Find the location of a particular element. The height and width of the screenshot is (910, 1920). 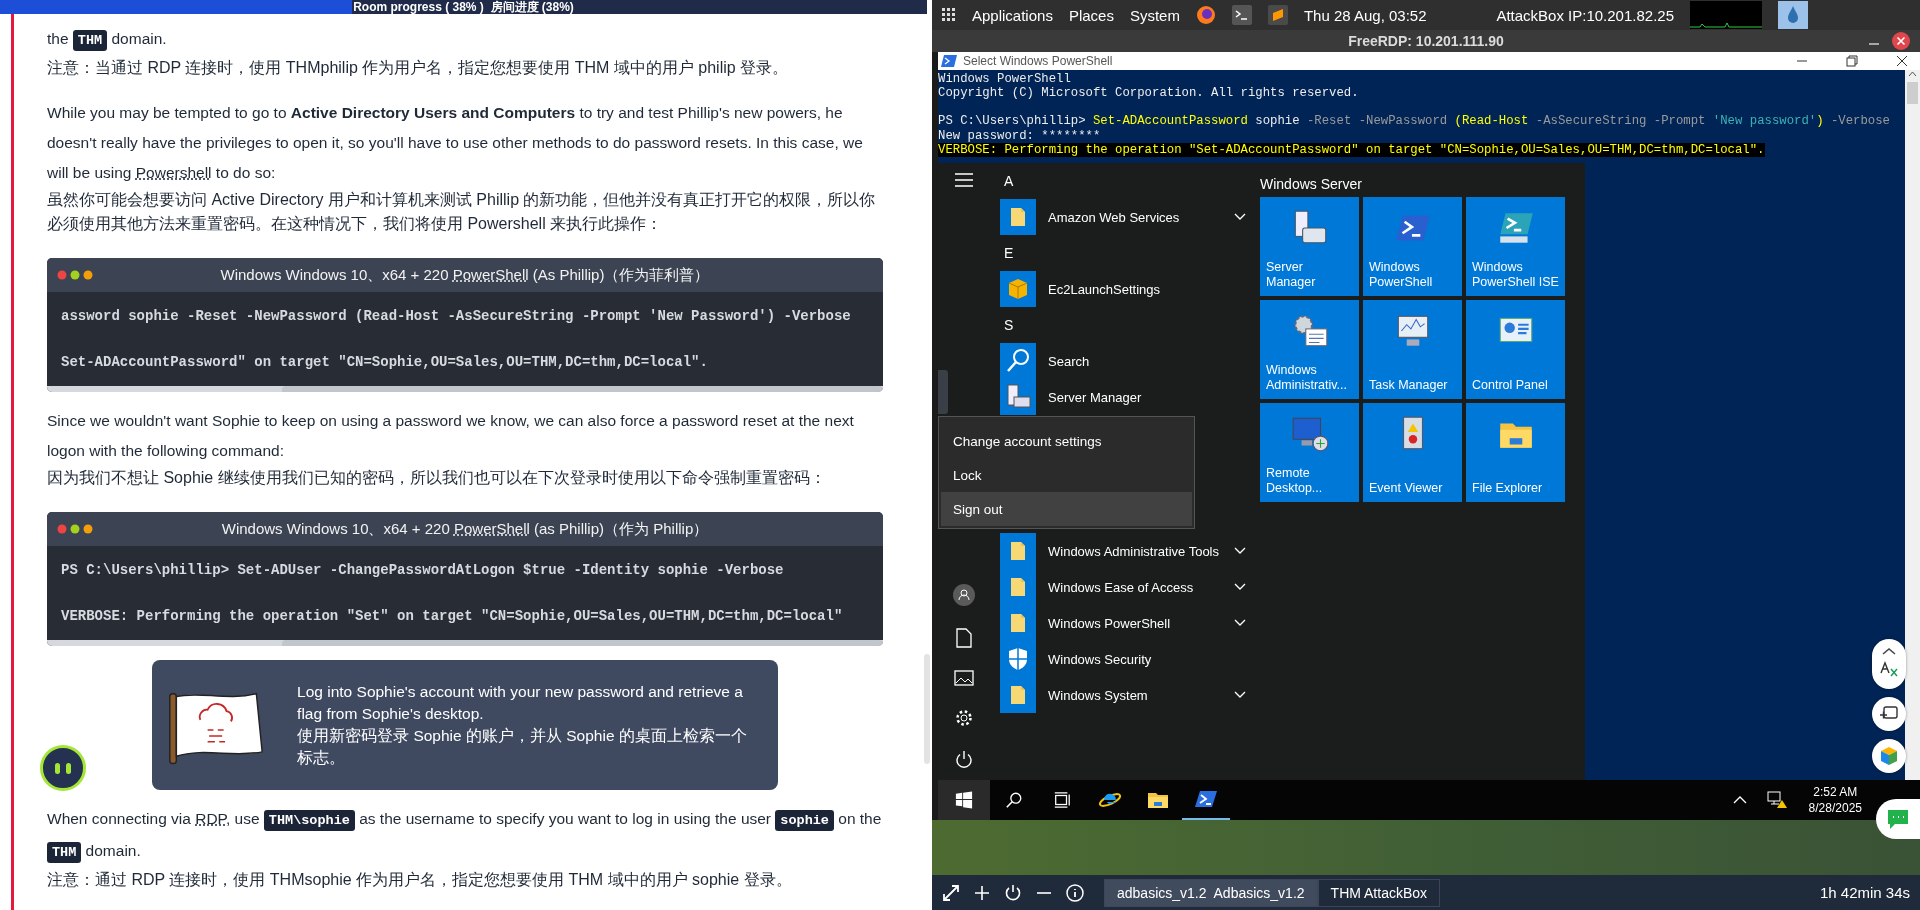

app-list-item: Search is located at coordinates (1125, 361).